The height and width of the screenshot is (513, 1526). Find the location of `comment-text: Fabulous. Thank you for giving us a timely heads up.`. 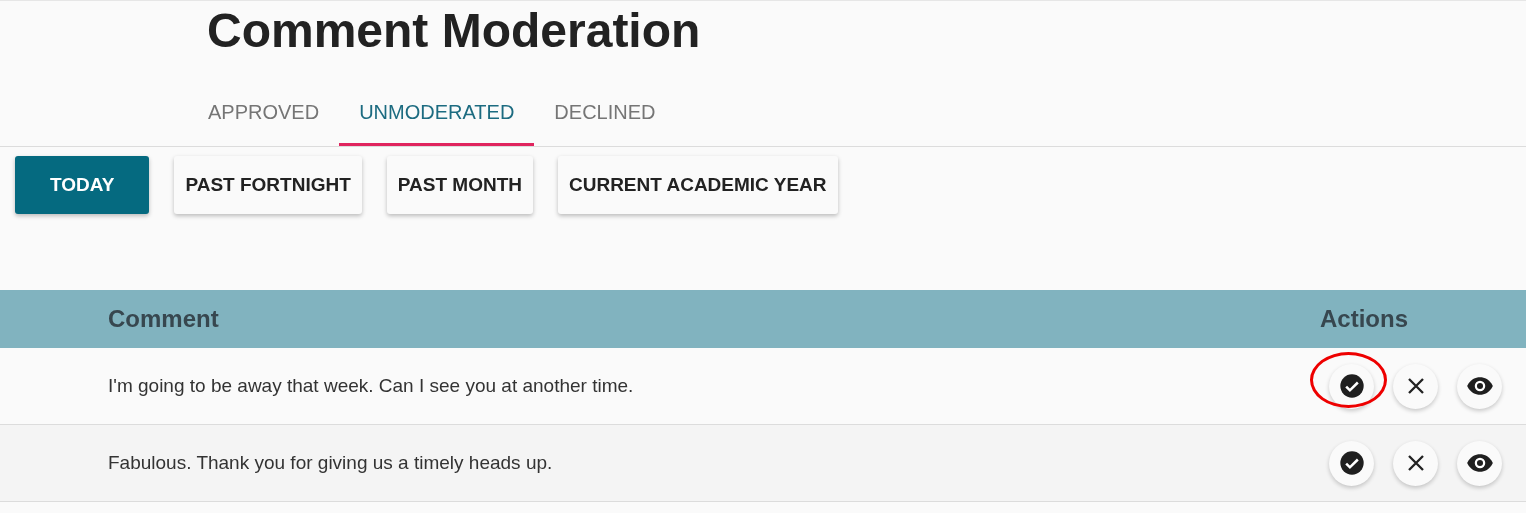

comment-text: Fabulous. Thank you for giving us a timely heads up. is located at coordinates (330, 463).